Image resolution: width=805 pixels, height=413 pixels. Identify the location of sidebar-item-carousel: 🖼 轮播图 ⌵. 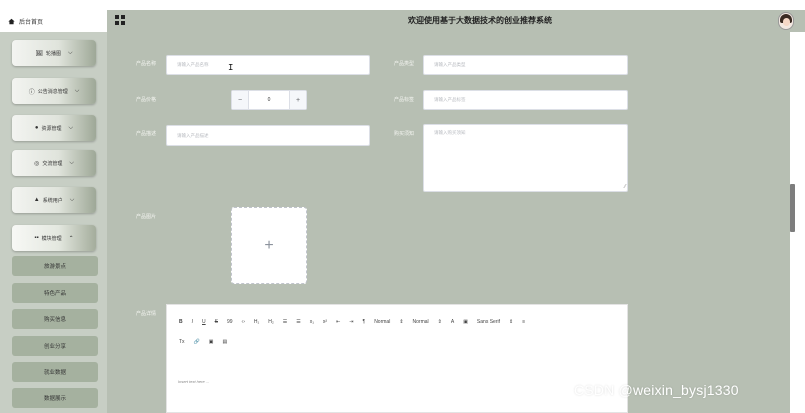
(54, 53).